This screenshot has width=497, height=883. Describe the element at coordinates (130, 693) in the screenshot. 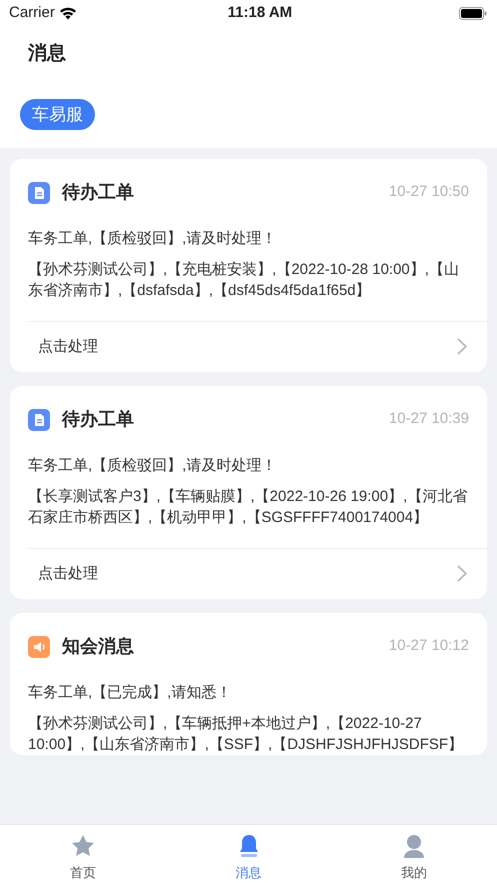

I see `message-summary: 车务工单,【已完成】,请知悉！` at that location.